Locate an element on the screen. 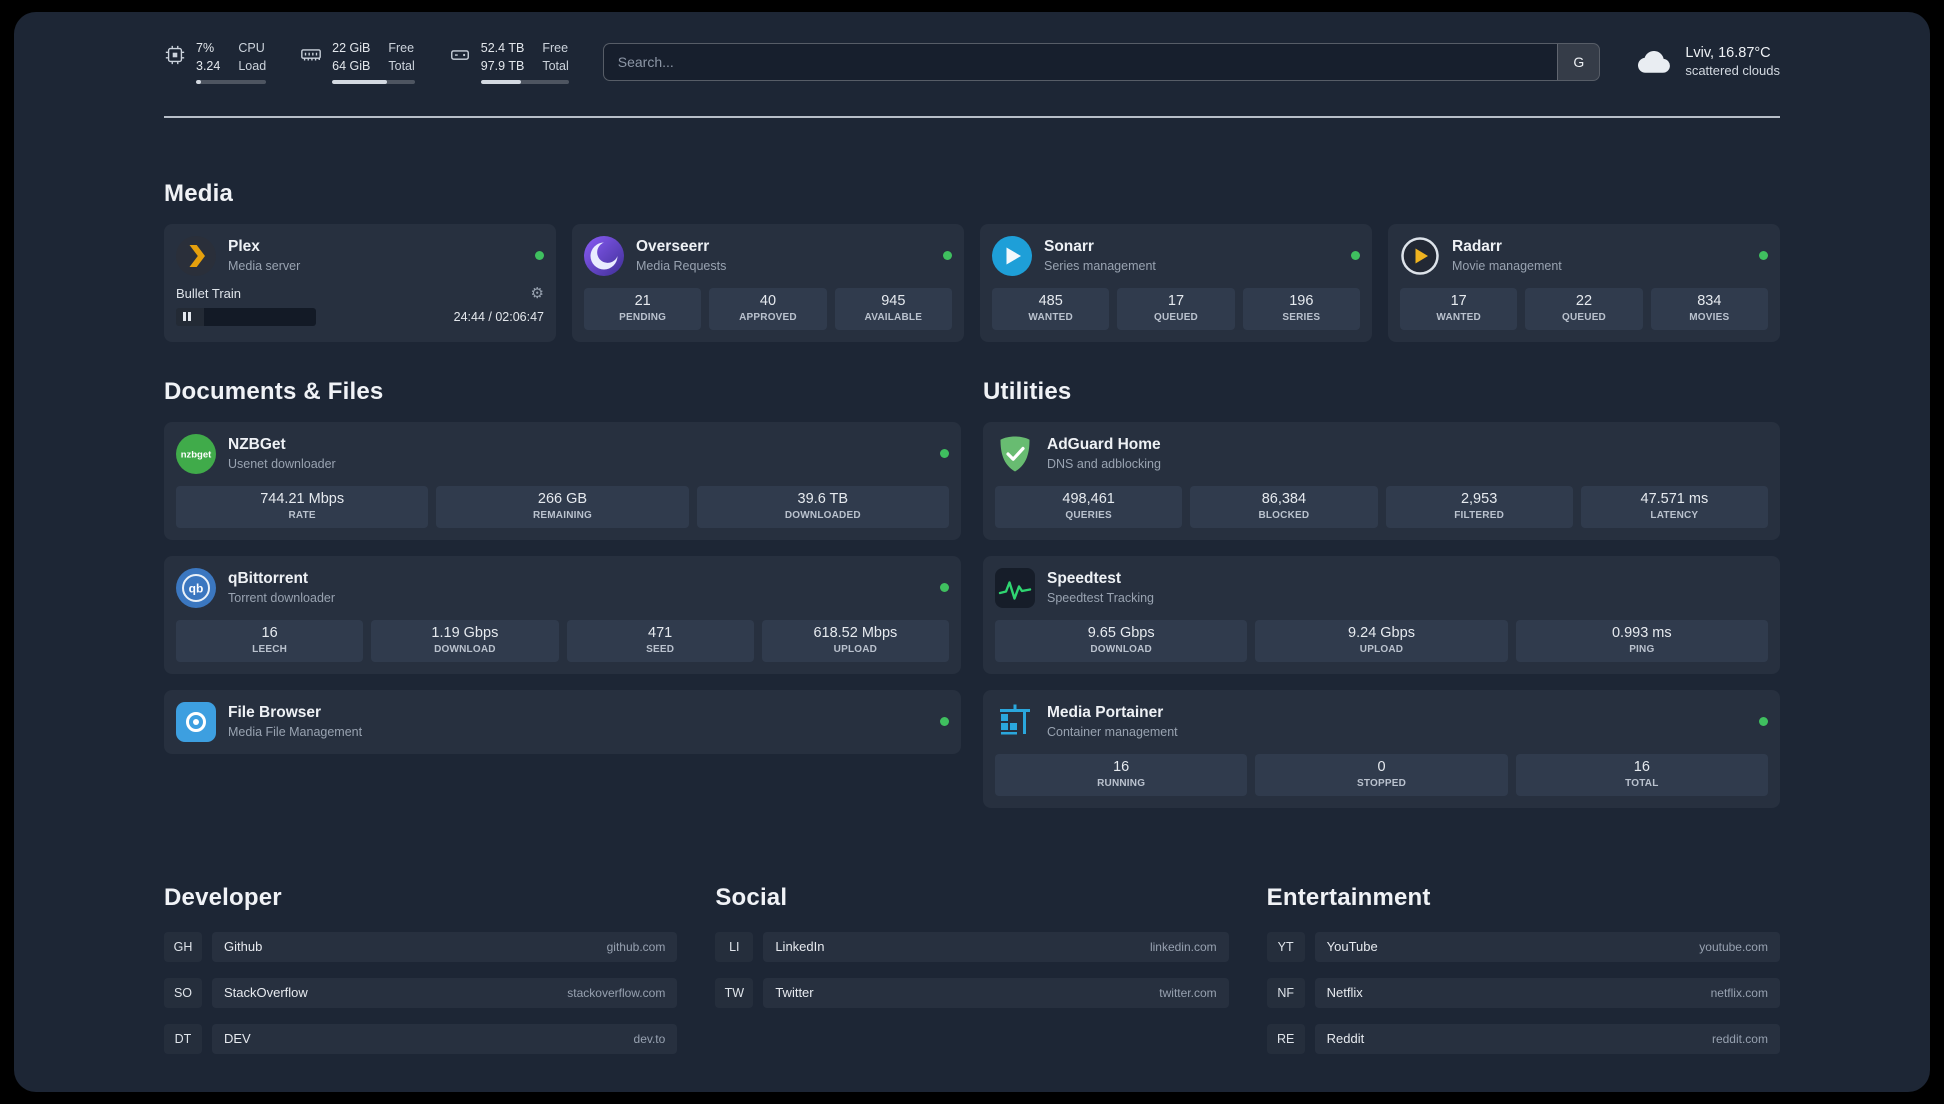 The height and width of the screenshot is (1104, 1944). stat-label: QUERIES is located at coordinates (1088, 515).